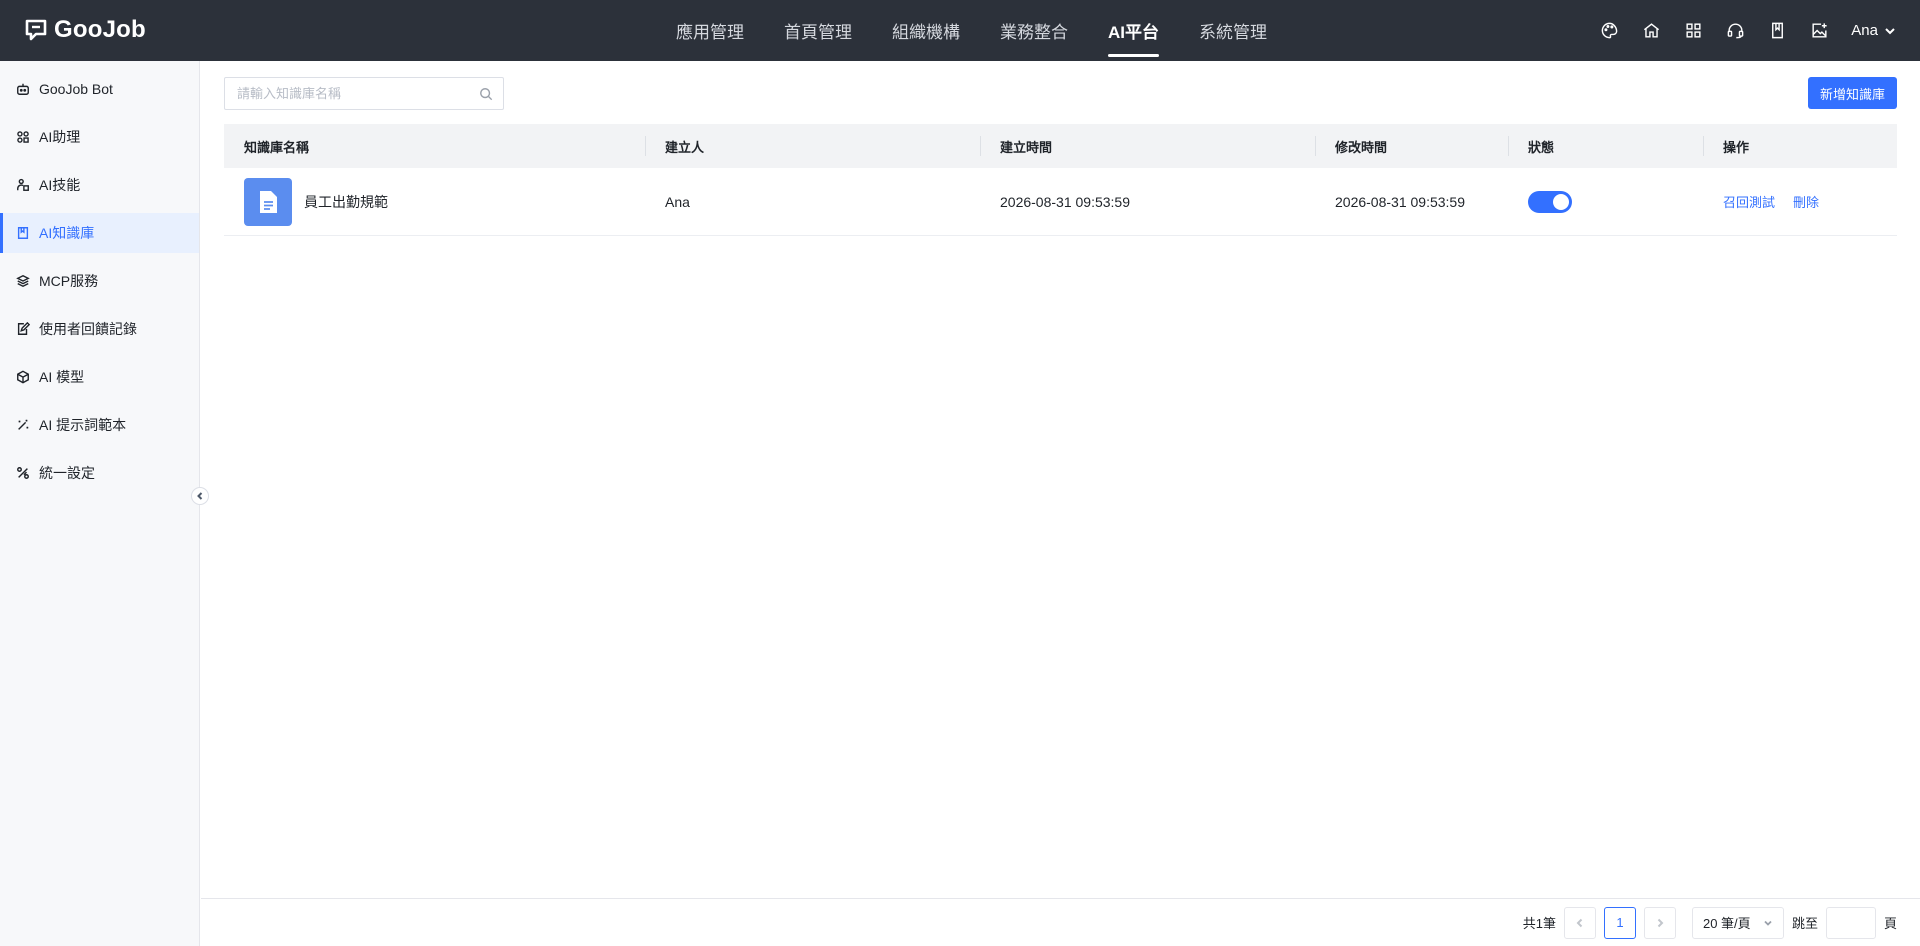 This screenshot has width=1920, height=946. What do you see at coordinates (1852, 93) in the screenshot?
I see `add-knowledge-base-button: 新增知識庫` at bounding box center [1852, 93].